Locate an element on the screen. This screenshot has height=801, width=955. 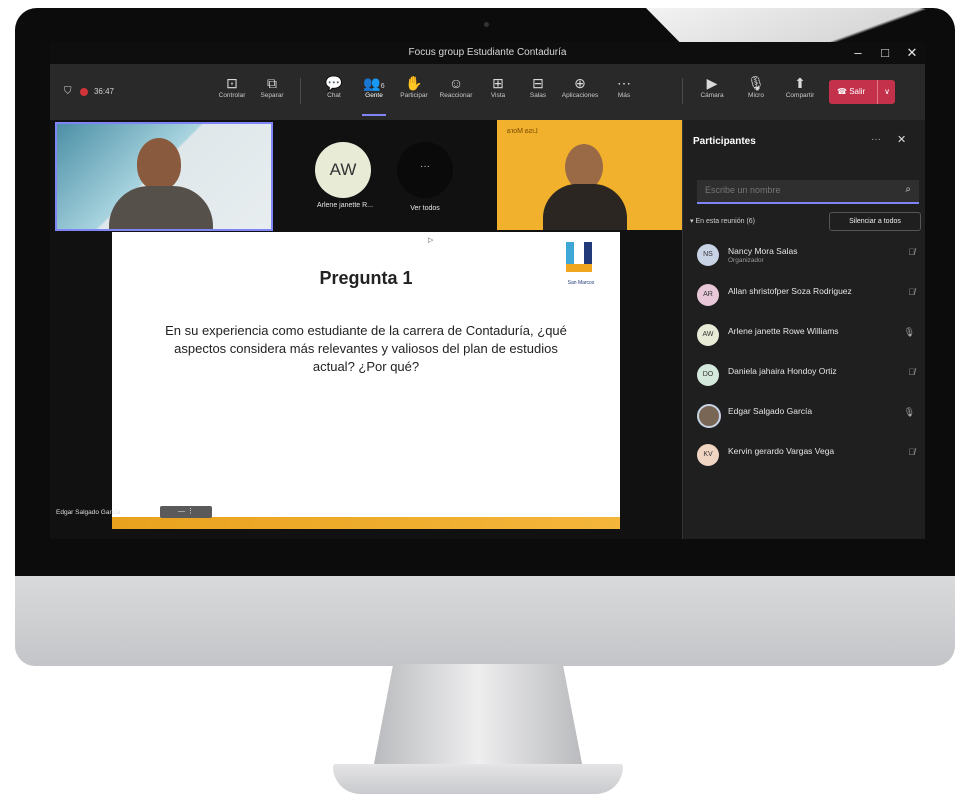
monitor-stand-base is located at coordinates (478, 779).